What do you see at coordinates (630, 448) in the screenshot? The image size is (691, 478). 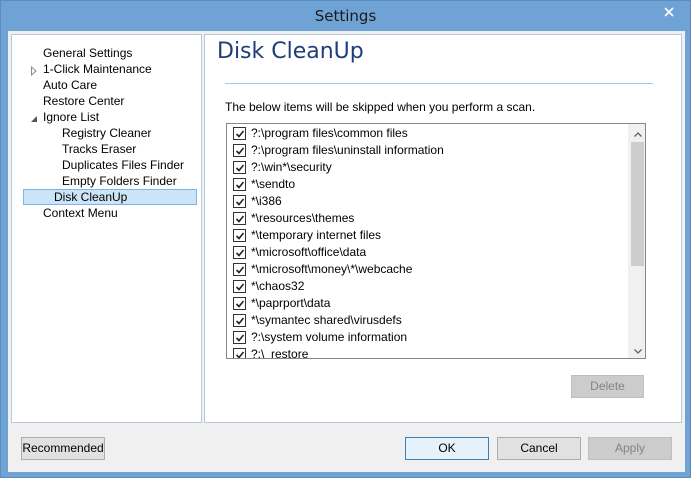 I see `apply-button: Apply` at bounding box center [630, 448].